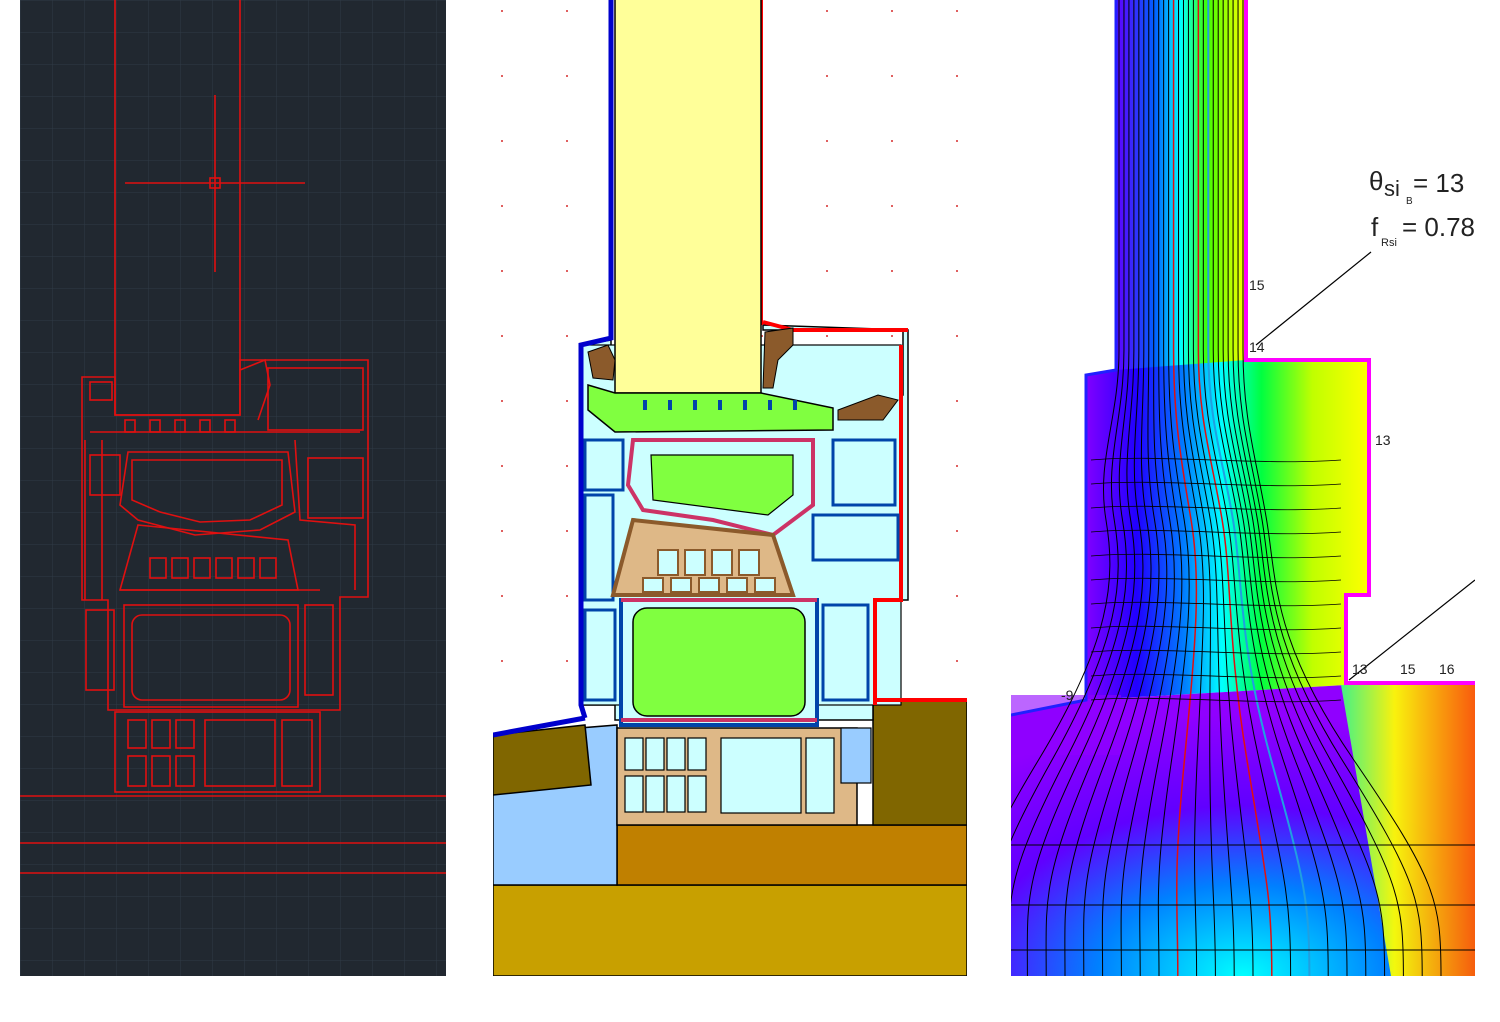  What do you see at coordinates (1438, 227) in the screenshot?
I see `f-value: = 0.78` at bounding box center [1438, 227].